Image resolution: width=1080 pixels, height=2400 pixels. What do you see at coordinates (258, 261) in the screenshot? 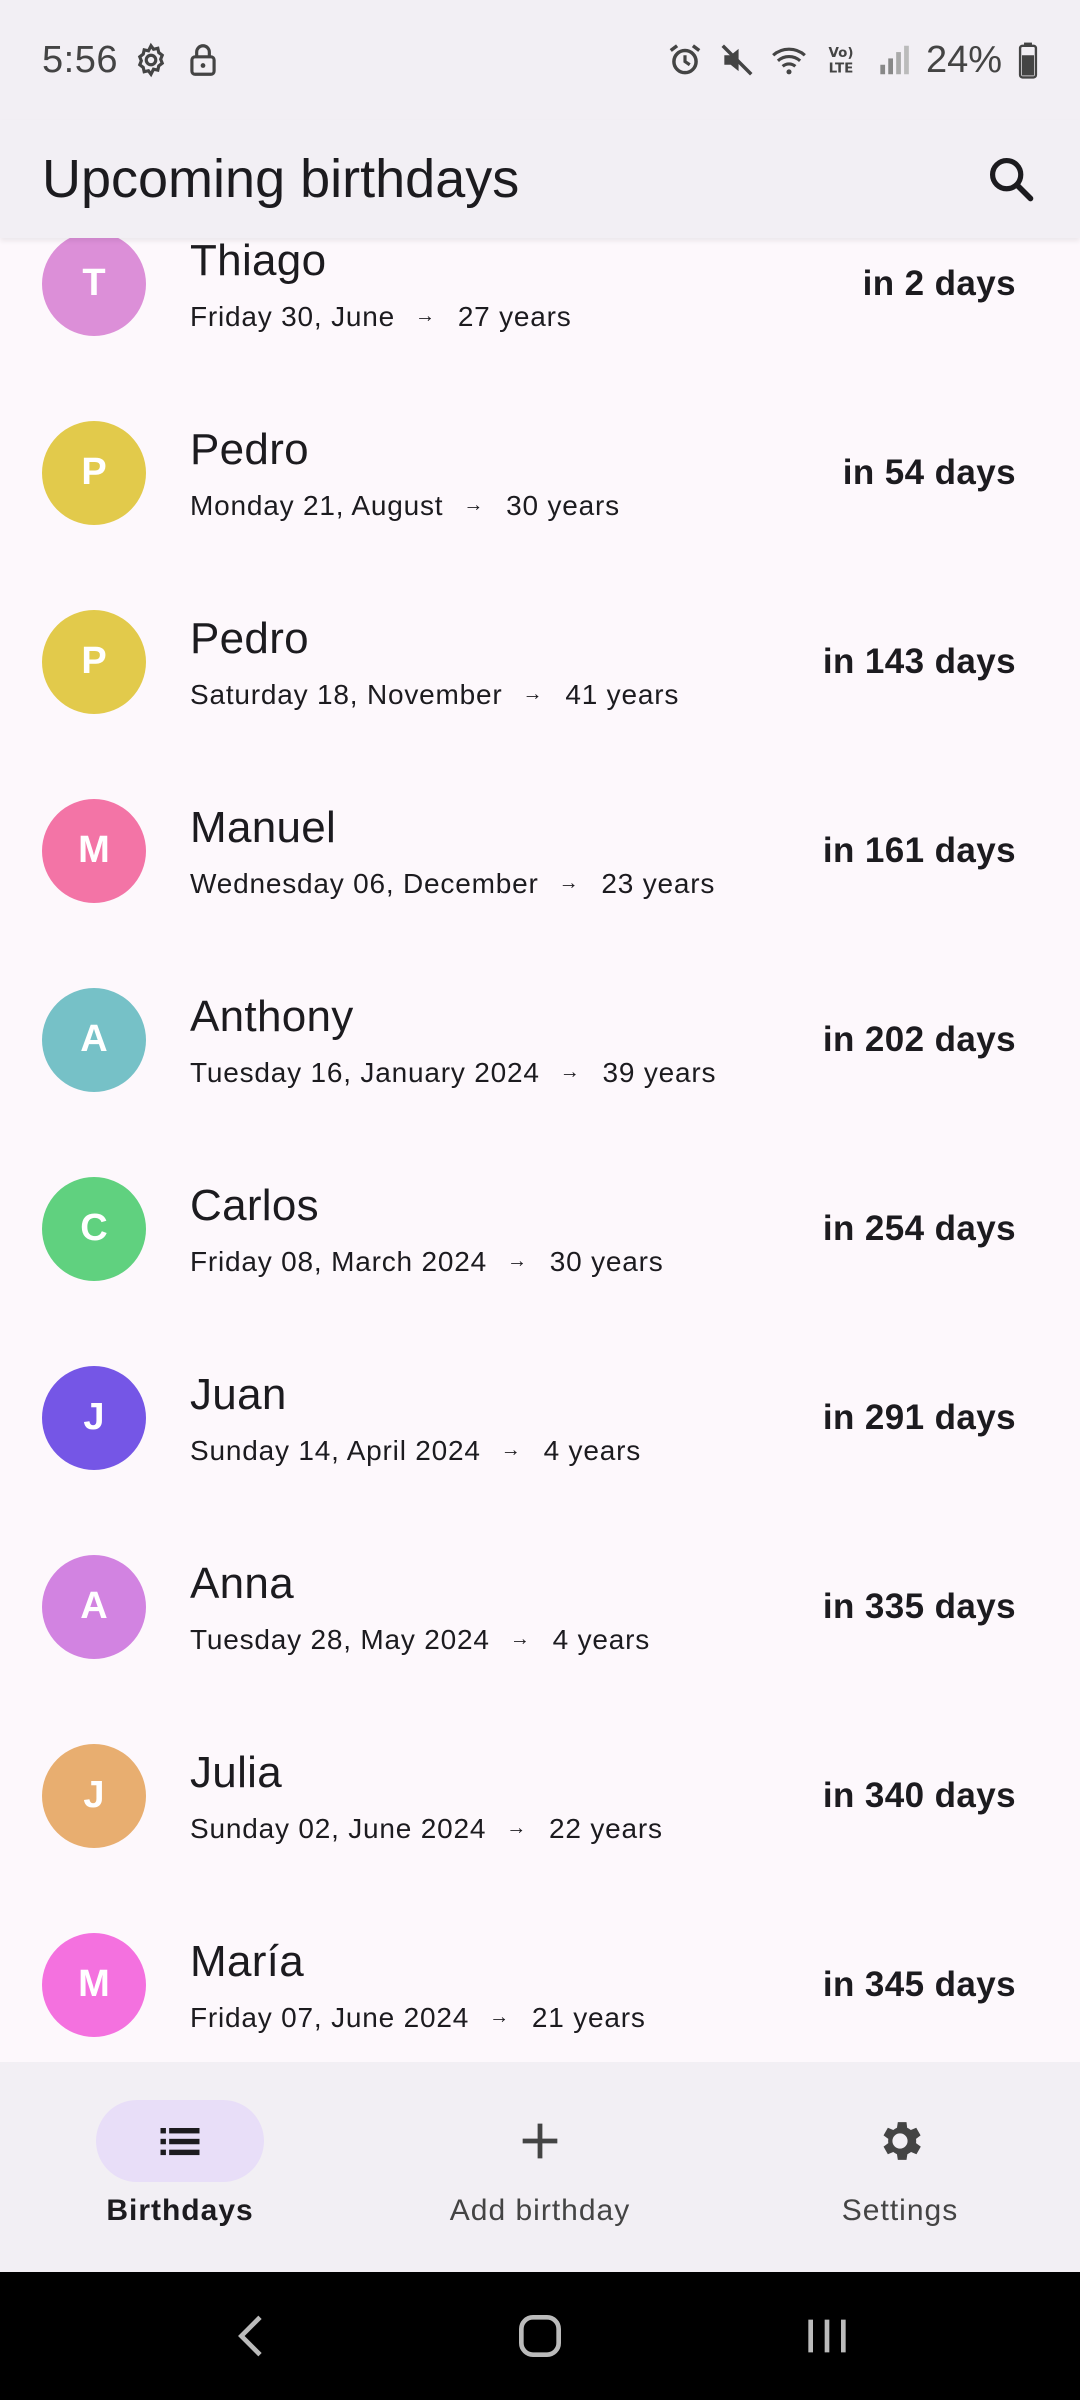
I see `birthday-name: Thiago` at bounding box center [258, 261].